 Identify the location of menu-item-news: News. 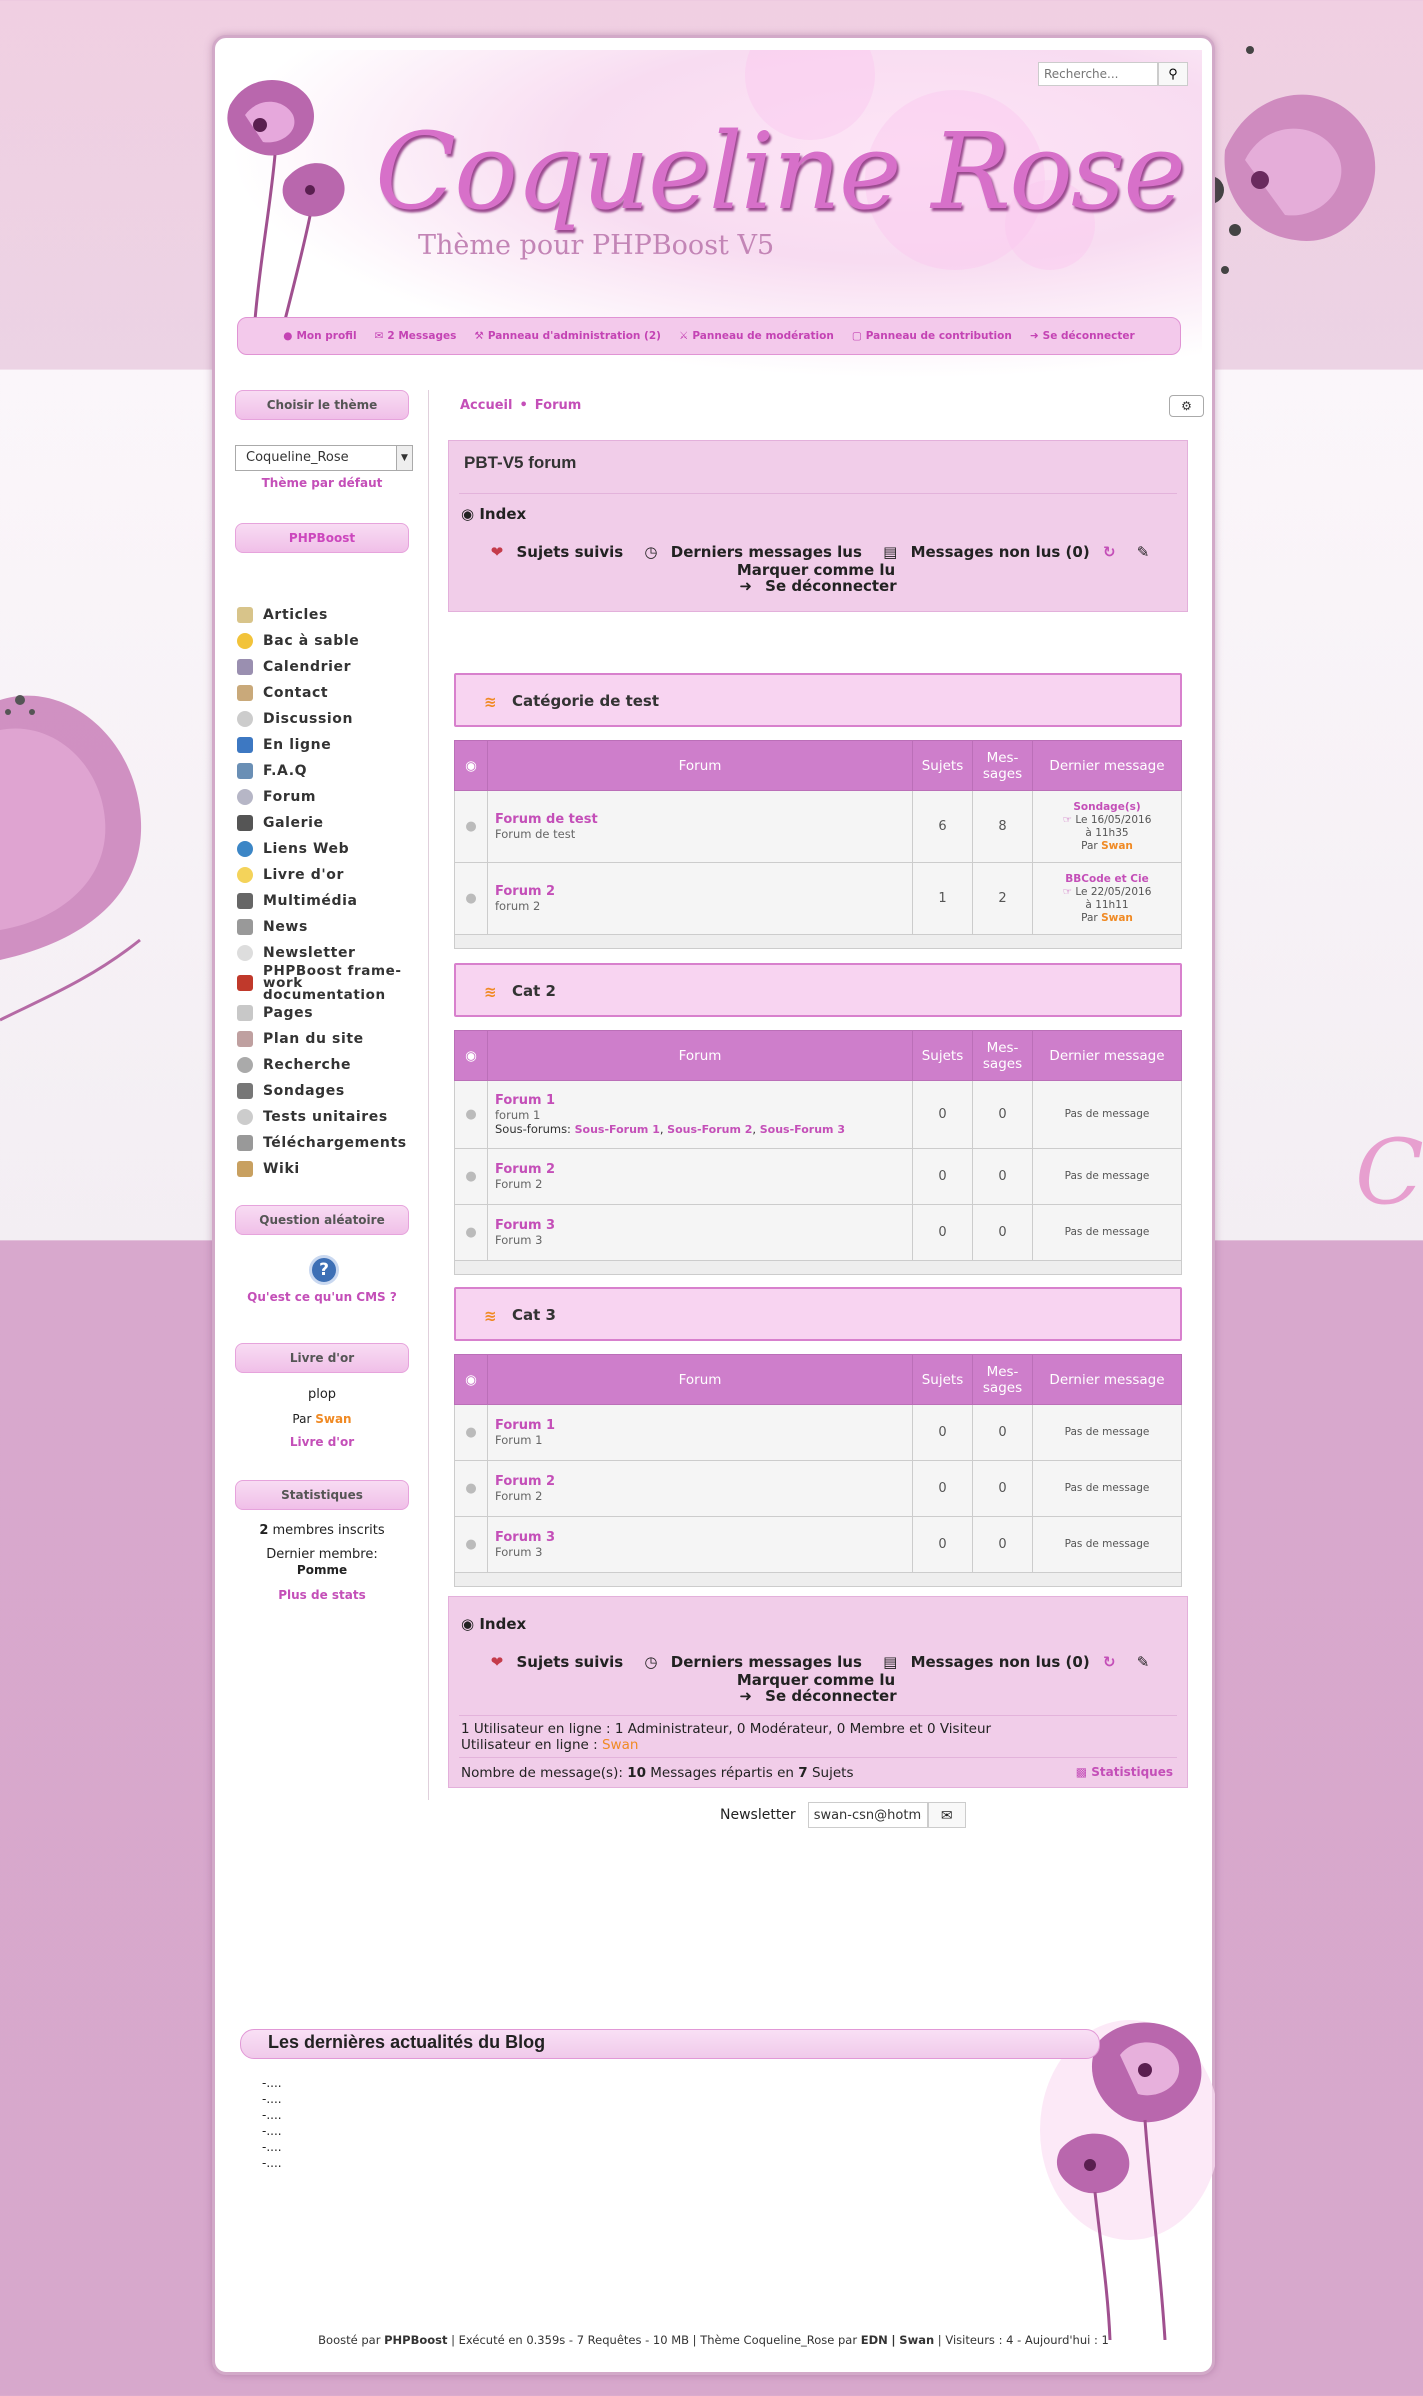
(327, 927).